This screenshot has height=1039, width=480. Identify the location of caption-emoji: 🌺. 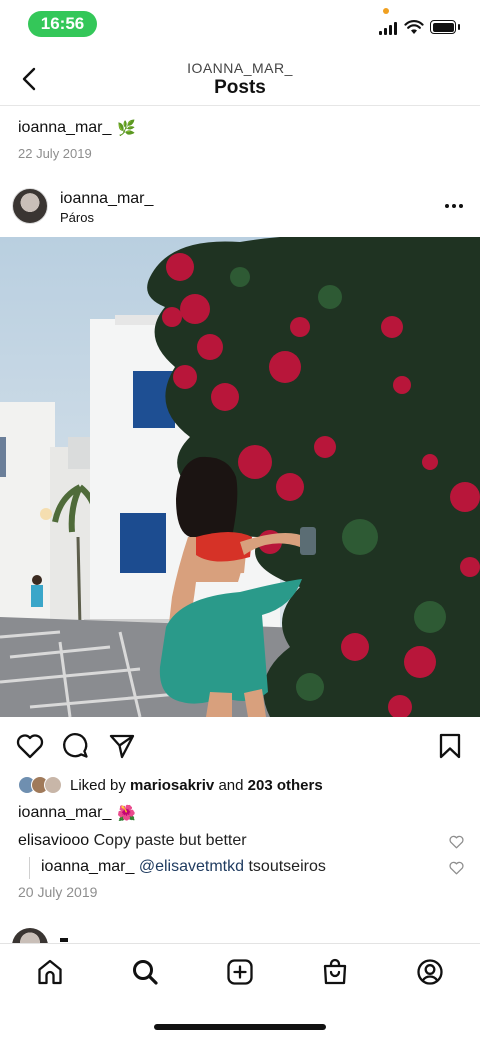
(127, 813).